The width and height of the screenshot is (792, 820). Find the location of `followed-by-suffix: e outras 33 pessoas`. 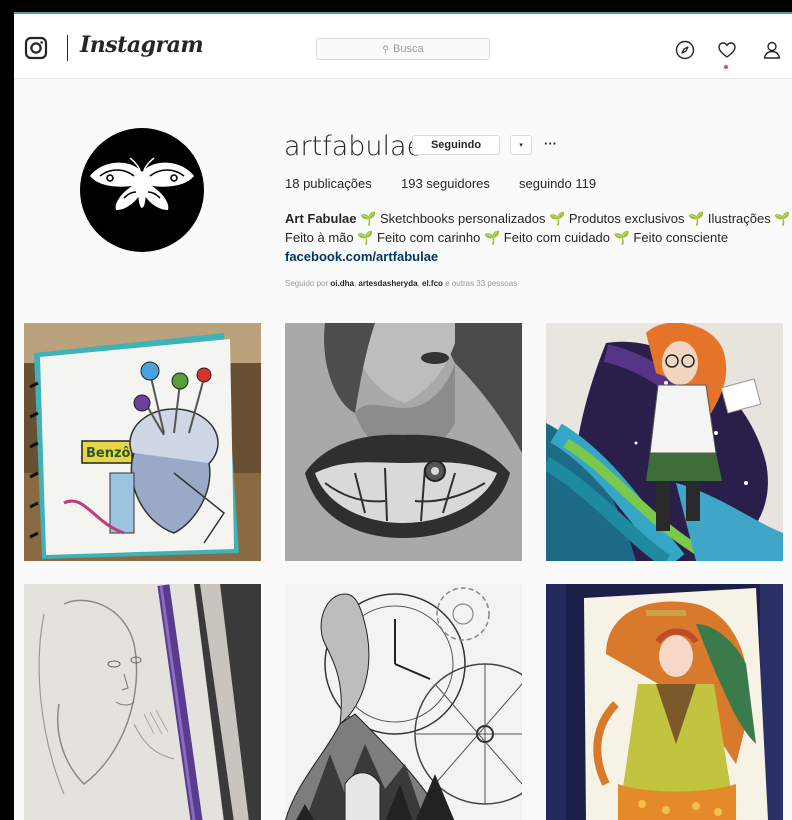

followed-by-suffix: e outras 33 pessoas is located at coordinates (481, 283).